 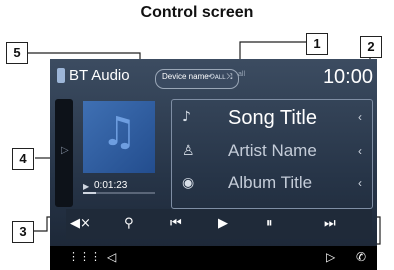 I want to click on artist-icon: ♙, so click(x=188, y=151).